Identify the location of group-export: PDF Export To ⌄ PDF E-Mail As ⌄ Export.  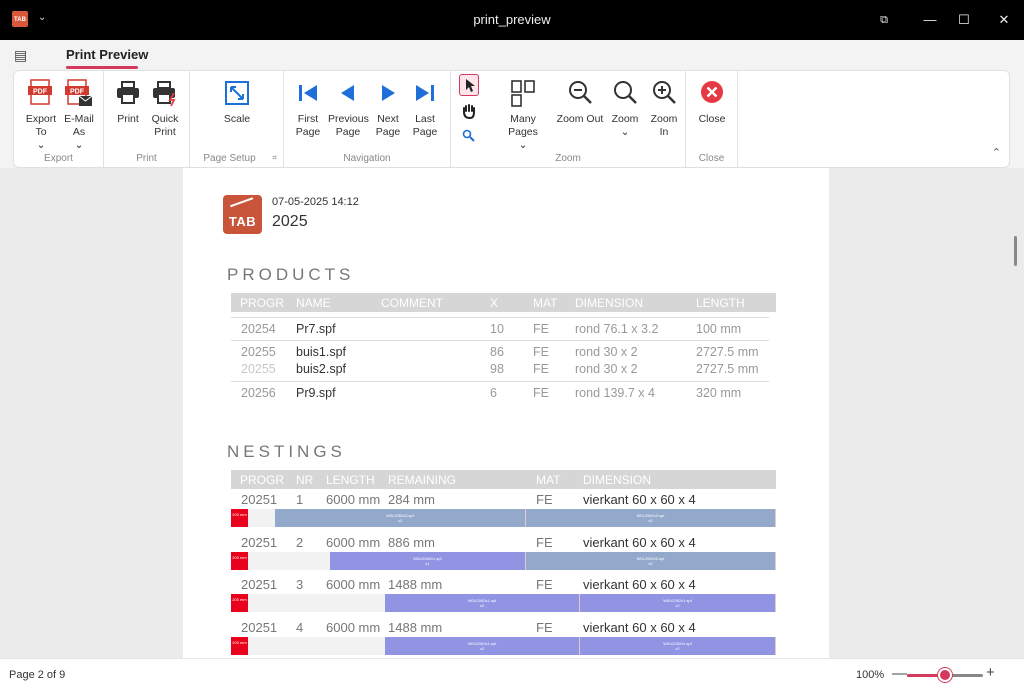
(59, 119).